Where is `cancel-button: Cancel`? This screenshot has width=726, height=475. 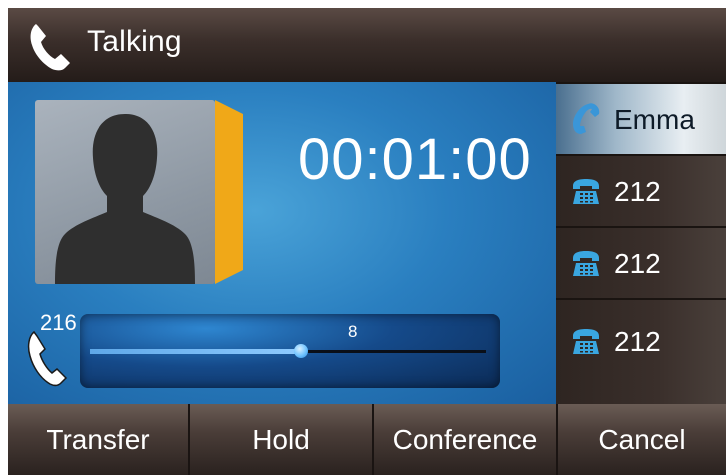
cancel-button: Cancel is located at coordinates (642, 439).